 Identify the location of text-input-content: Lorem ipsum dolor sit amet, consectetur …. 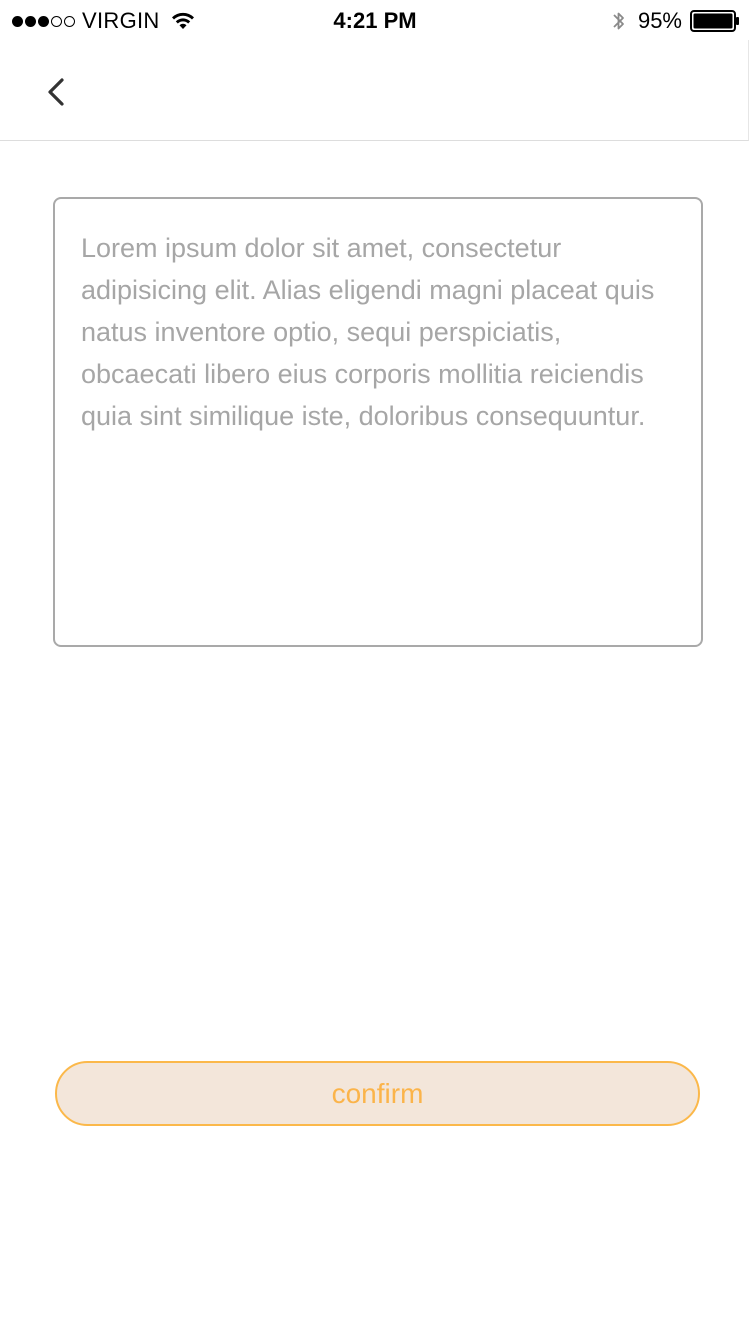
(368, 332).